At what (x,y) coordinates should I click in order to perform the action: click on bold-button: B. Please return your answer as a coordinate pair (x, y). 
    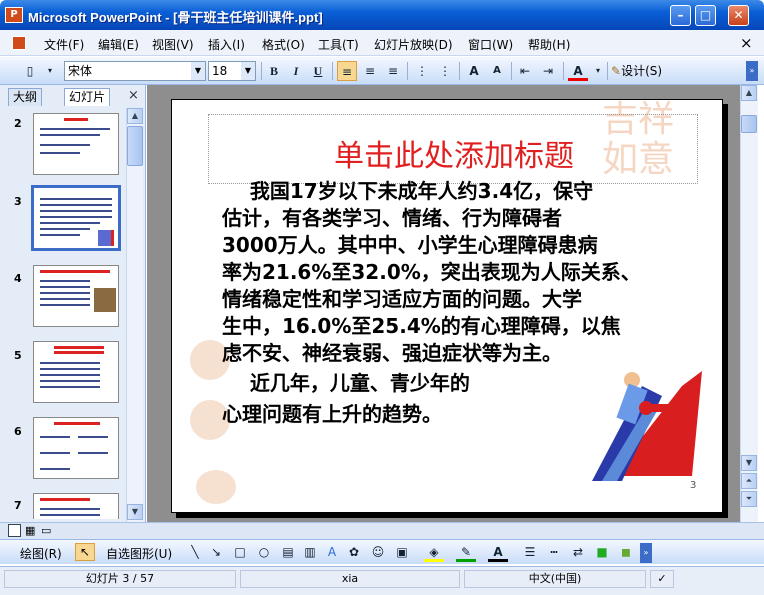
    Looking at the image, I should click on (274, 71).